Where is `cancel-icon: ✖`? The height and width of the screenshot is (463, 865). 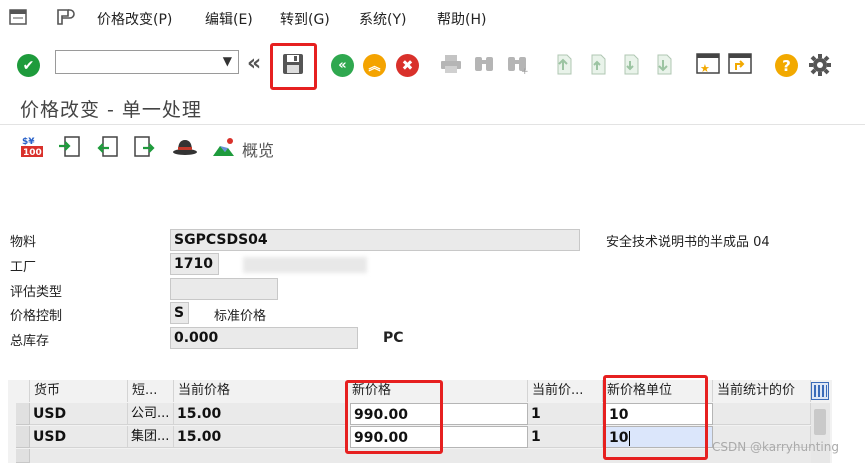 cancel-icon: ✖ is located at coordinates (407, 65).